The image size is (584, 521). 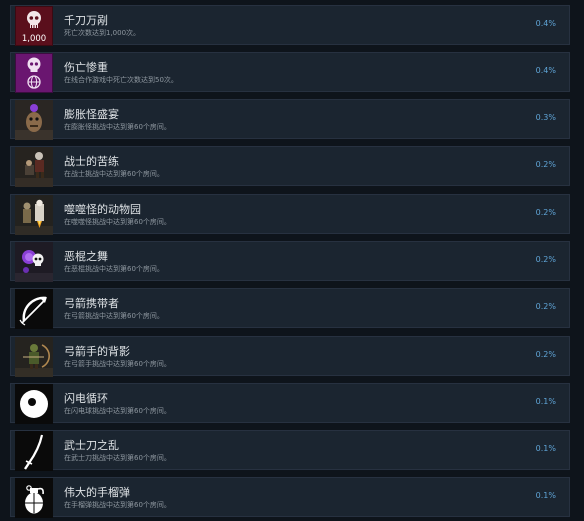 What do you see at coordinates (91, 445) in the screenshot?
I see `achievement-title: 武士刀之乱` at bounding box center [91, 445].